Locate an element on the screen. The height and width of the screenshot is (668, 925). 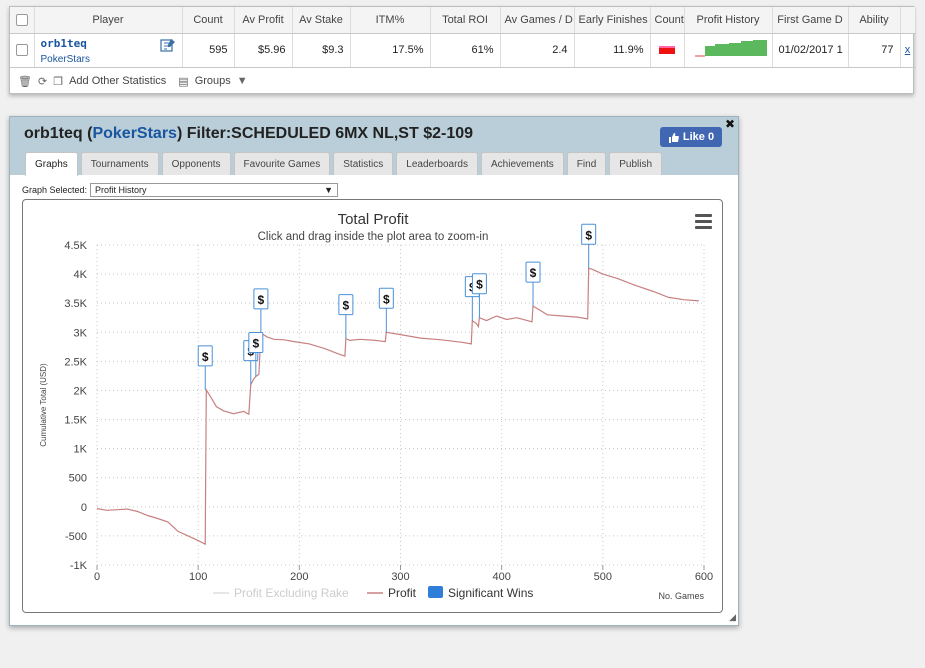
y-tick-label: 2.5K is located at coordinates (75, 362).